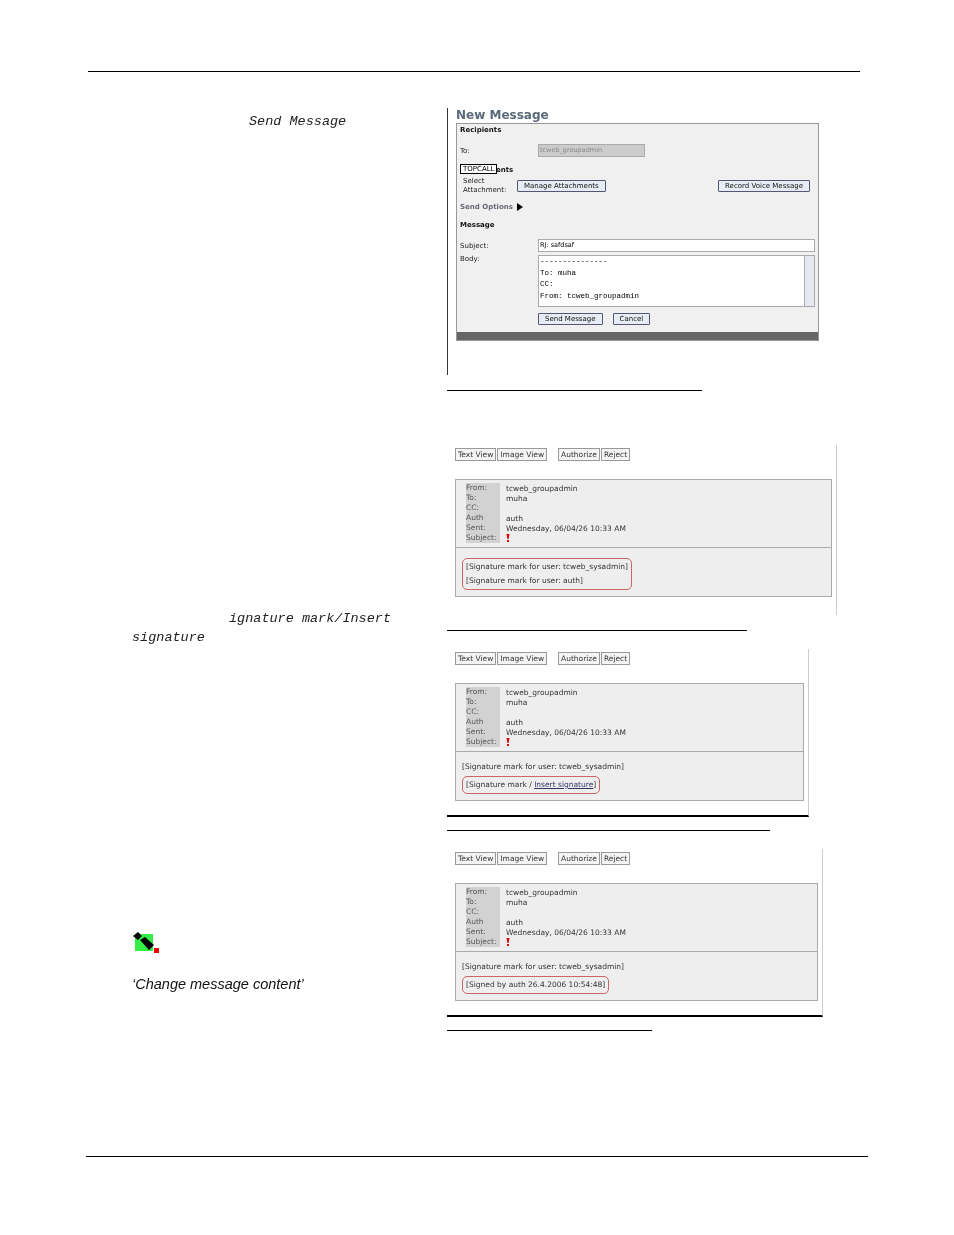 The width and height of the screenshot is (954, 1235). What do you see at coordinates (503, 115) in the screenshot?
I see `window-title: New Message` at bounding box center [503, 115].